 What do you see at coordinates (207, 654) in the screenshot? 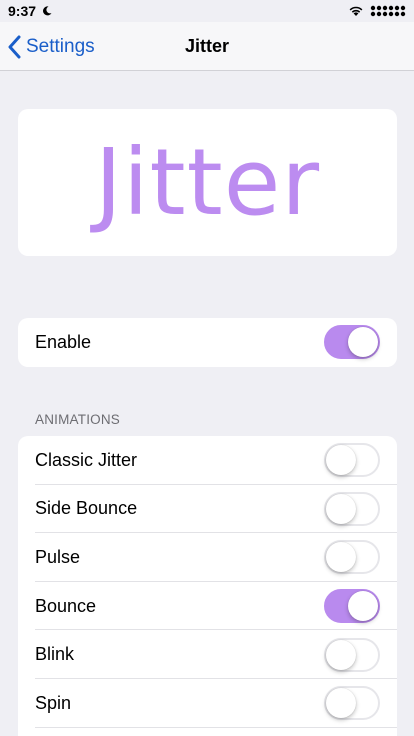
I see `animation-row: Blink` at bounding box center [207, 654].